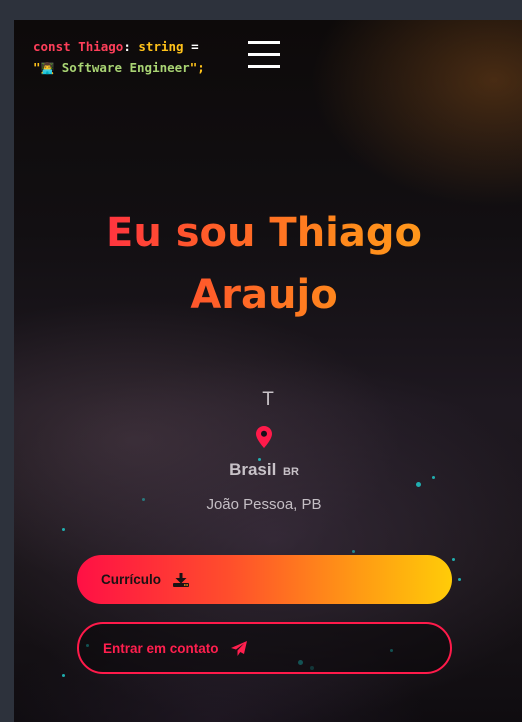  What do you see at coordinates (264, 504) in the screenshot?
I see `location-city: João Pessoa, PB` at bounding box center [264, 504].